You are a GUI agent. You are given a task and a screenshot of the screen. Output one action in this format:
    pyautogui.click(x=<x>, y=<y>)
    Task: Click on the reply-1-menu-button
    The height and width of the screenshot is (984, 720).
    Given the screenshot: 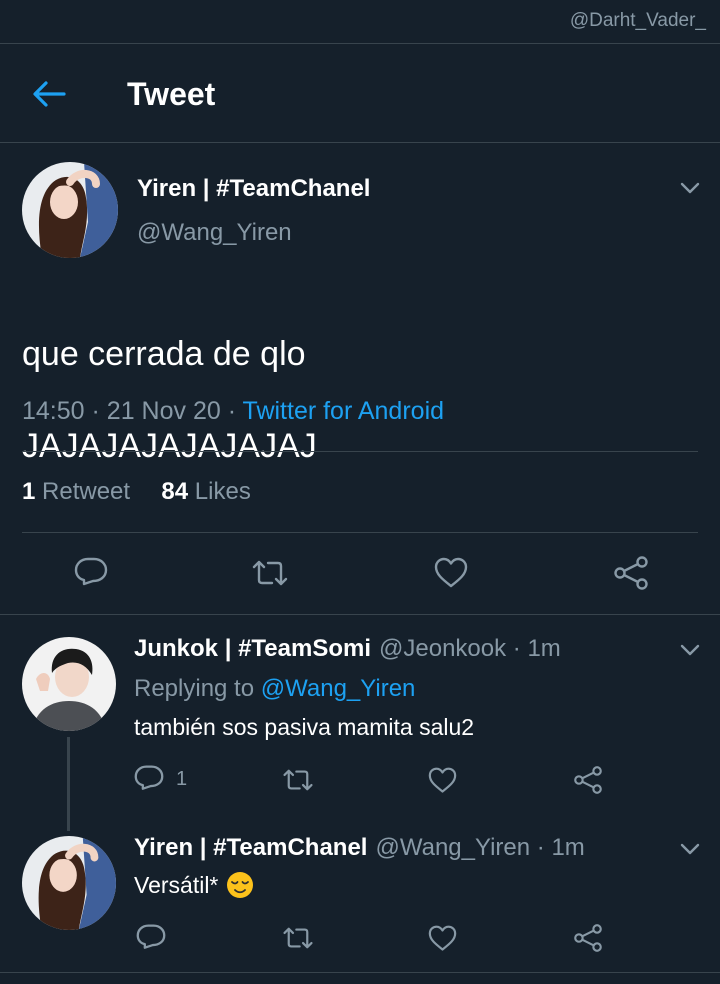 What is the action you would take?
    pyautogui.click(x=690, y=652)
    